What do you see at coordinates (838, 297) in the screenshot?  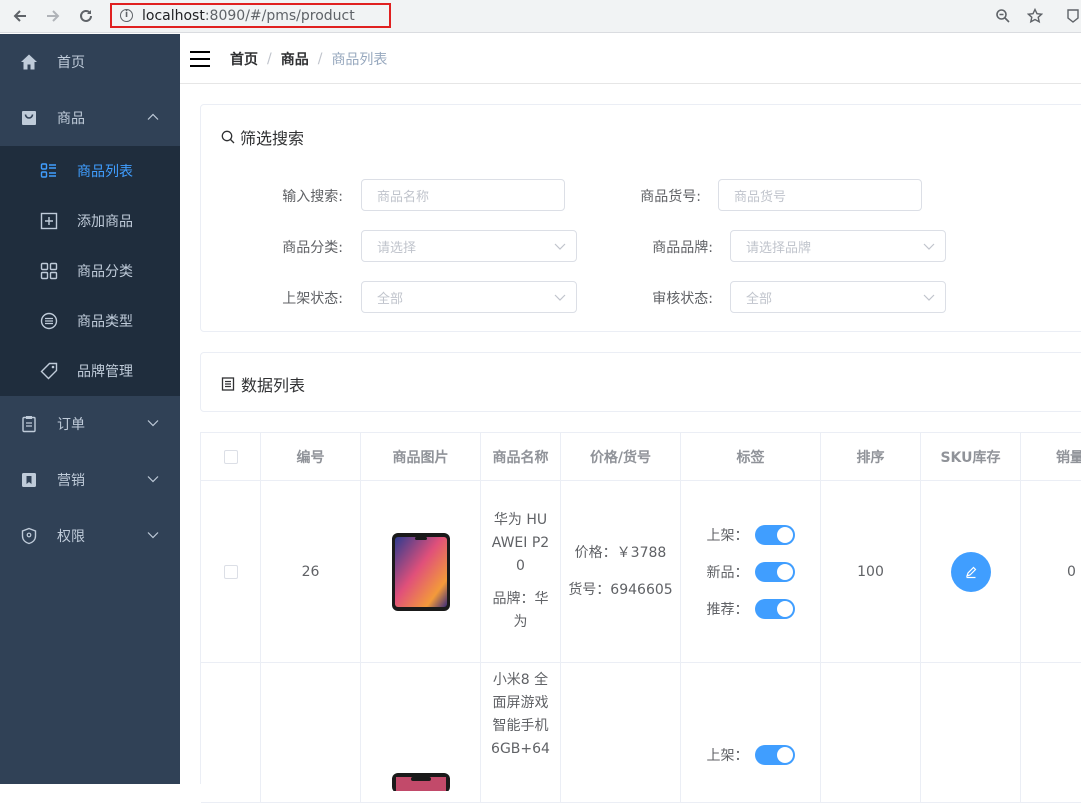 I see `verify-status-select: 全部` at bounding box center [838, 297].